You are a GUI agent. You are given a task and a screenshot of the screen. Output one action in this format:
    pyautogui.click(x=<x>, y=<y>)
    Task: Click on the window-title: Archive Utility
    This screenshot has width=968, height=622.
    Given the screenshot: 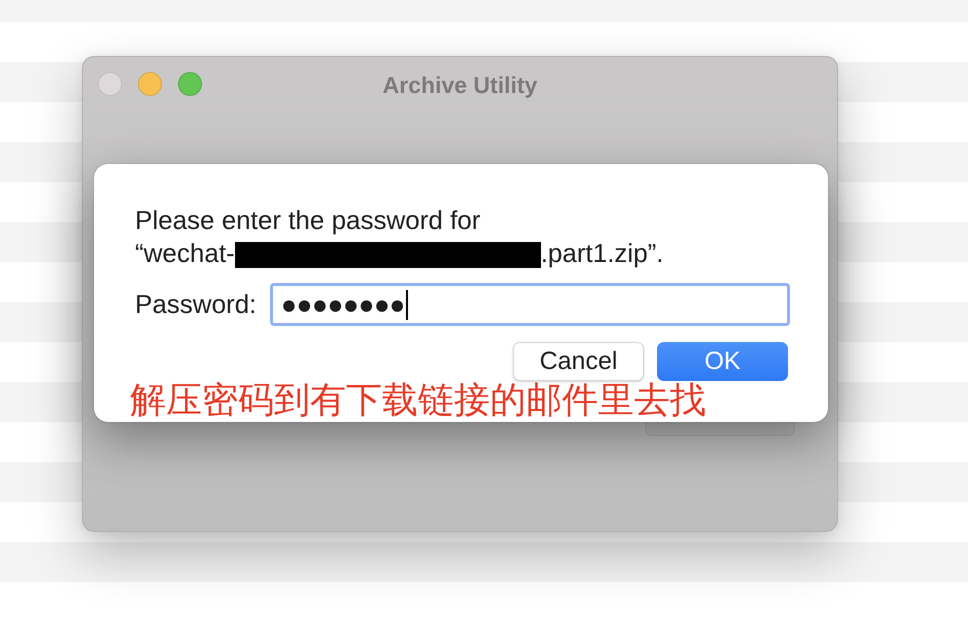 What is the action you would take?
    pyautogui.click(x=460, y=85)
    